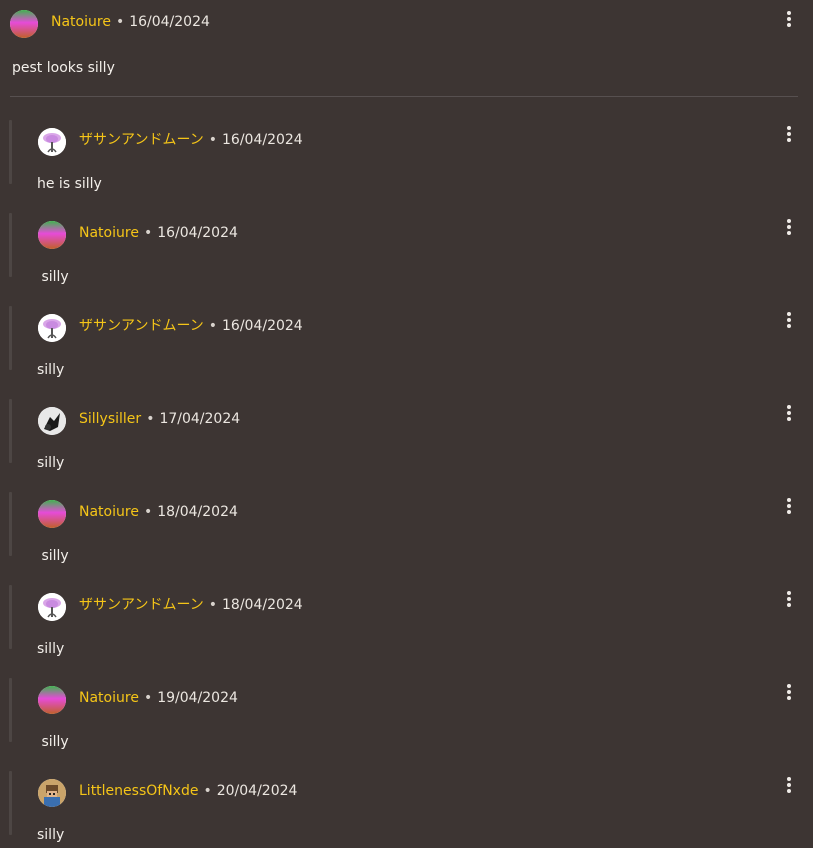 The height and width of the screenshot is (848, 813). I want to click on username: Sillysiller, so click(110, 419).